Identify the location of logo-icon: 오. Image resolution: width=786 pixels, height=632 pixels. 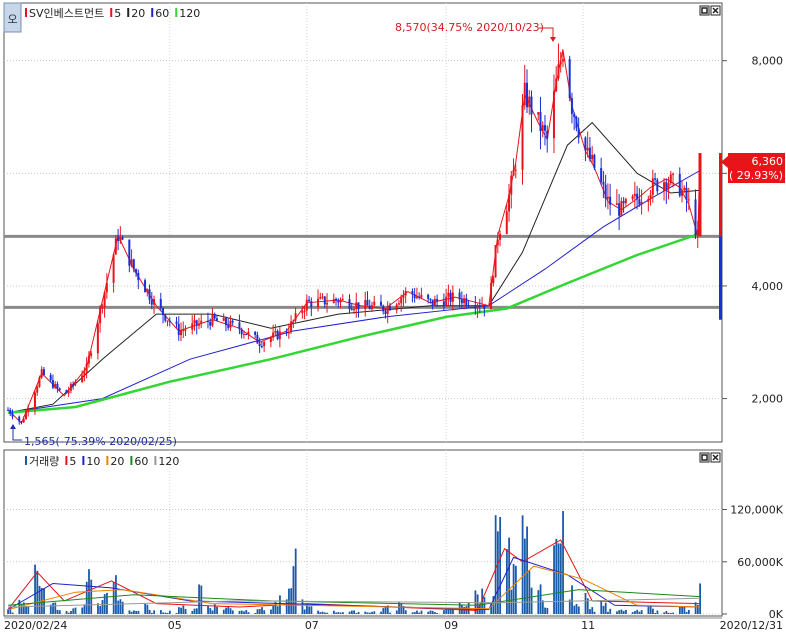
(12, 19).